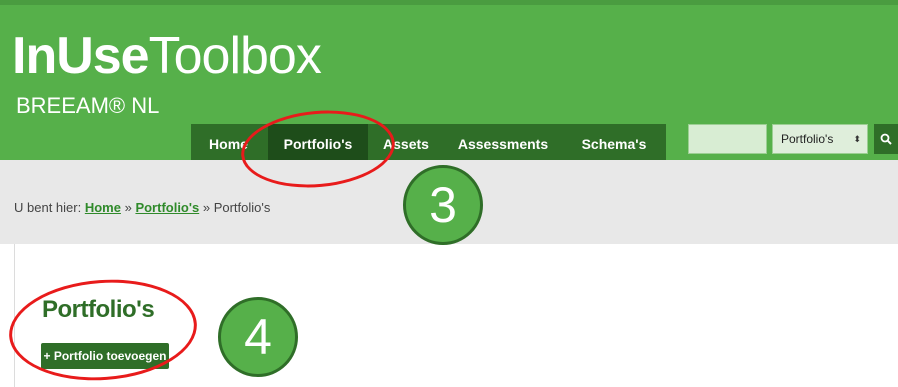 The height and width of the screenshot is (387, 898). Describe the element at coordinates (258, 337) in the screenshot. I see `step-badge-4: 4` at that location.